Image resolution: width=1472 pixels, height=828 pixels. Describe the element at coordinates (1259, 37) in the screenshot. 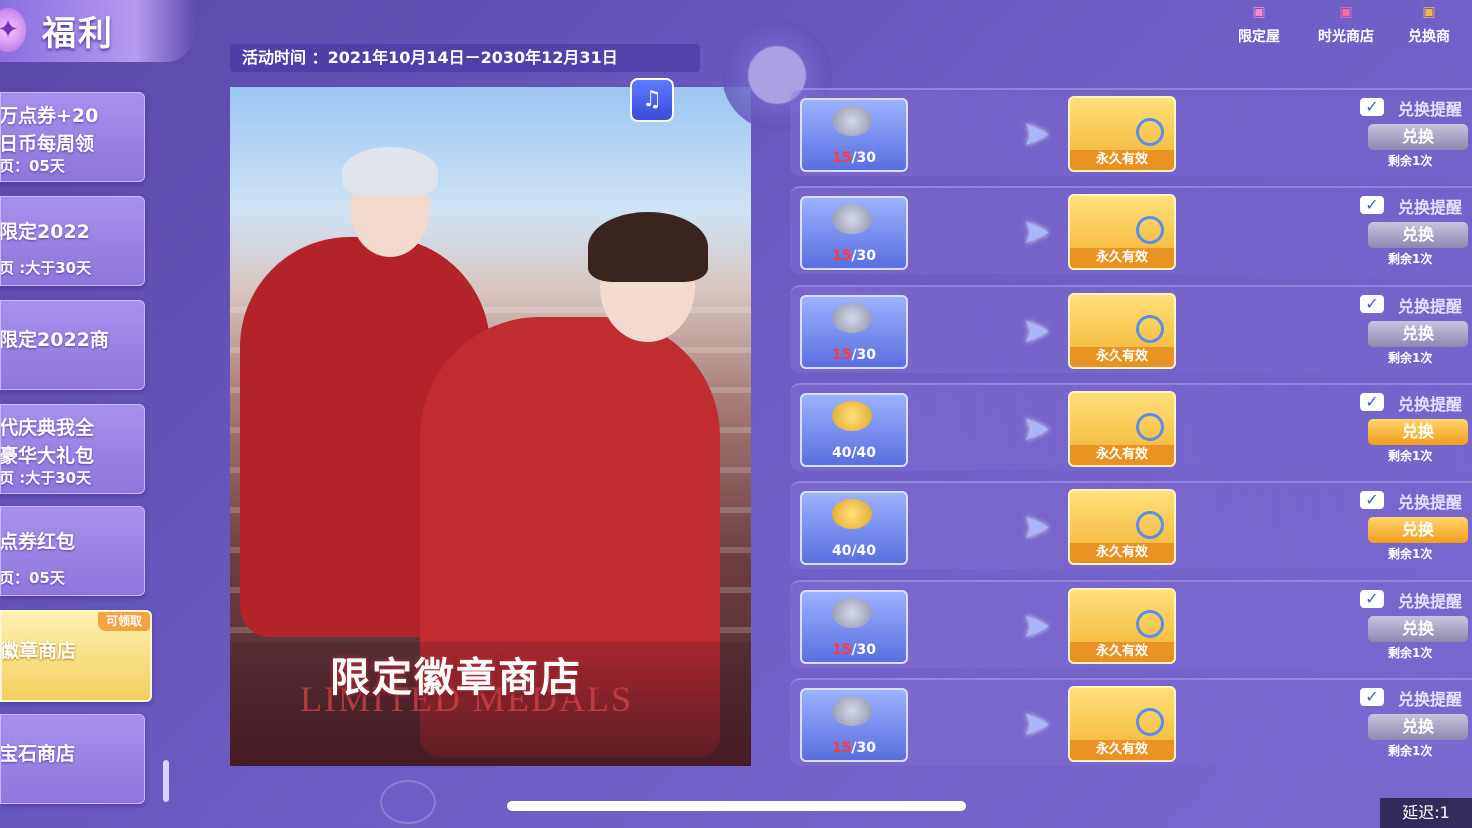

I see `shop-label: 限定屋` at that location.